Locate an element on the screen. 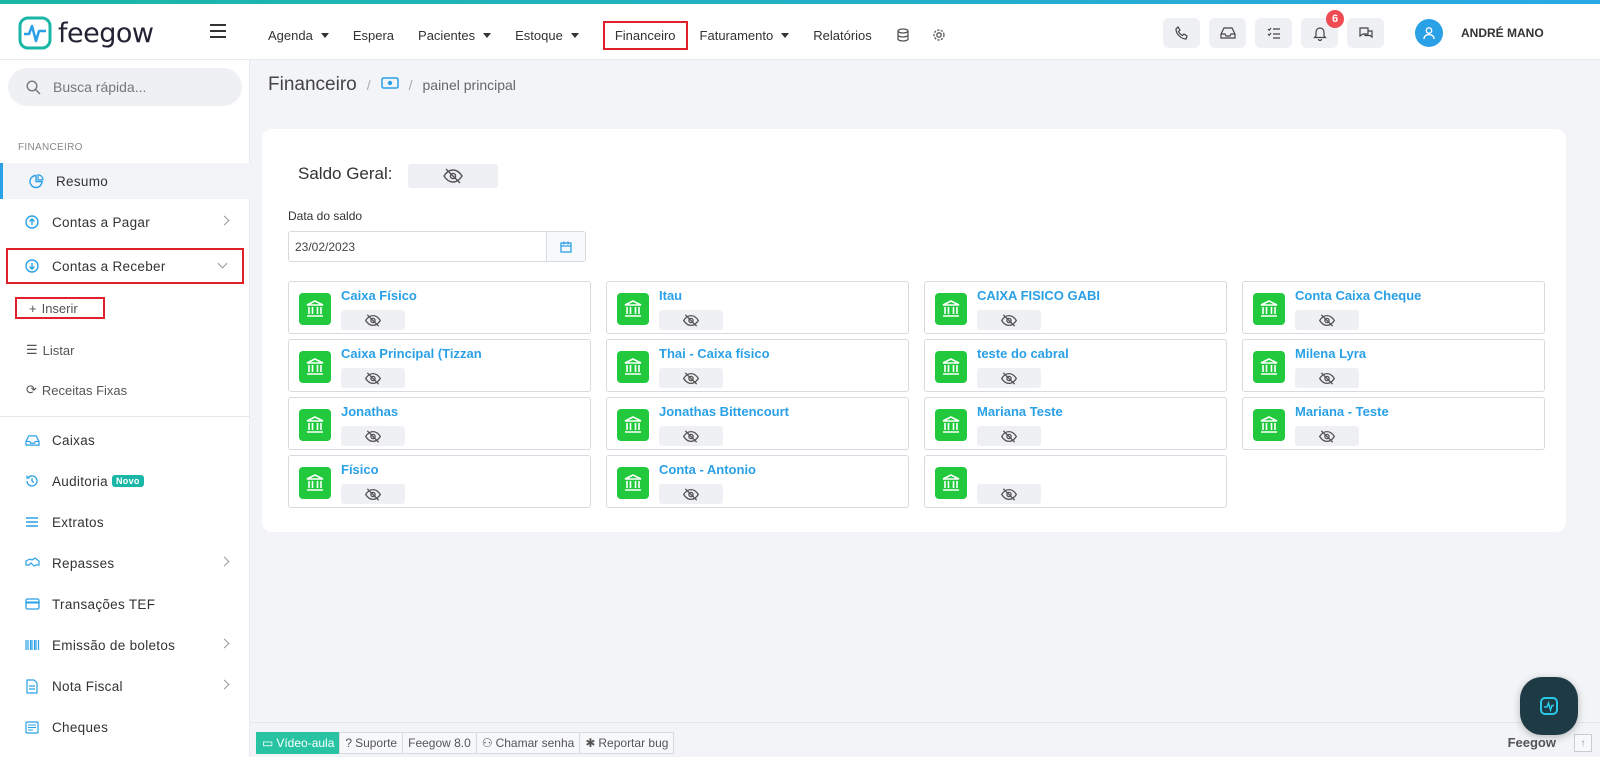 This screenshot has height=757, width=1600. video-aula-button: ▭ Vídeo-aula is located at coordinates (298, 743).